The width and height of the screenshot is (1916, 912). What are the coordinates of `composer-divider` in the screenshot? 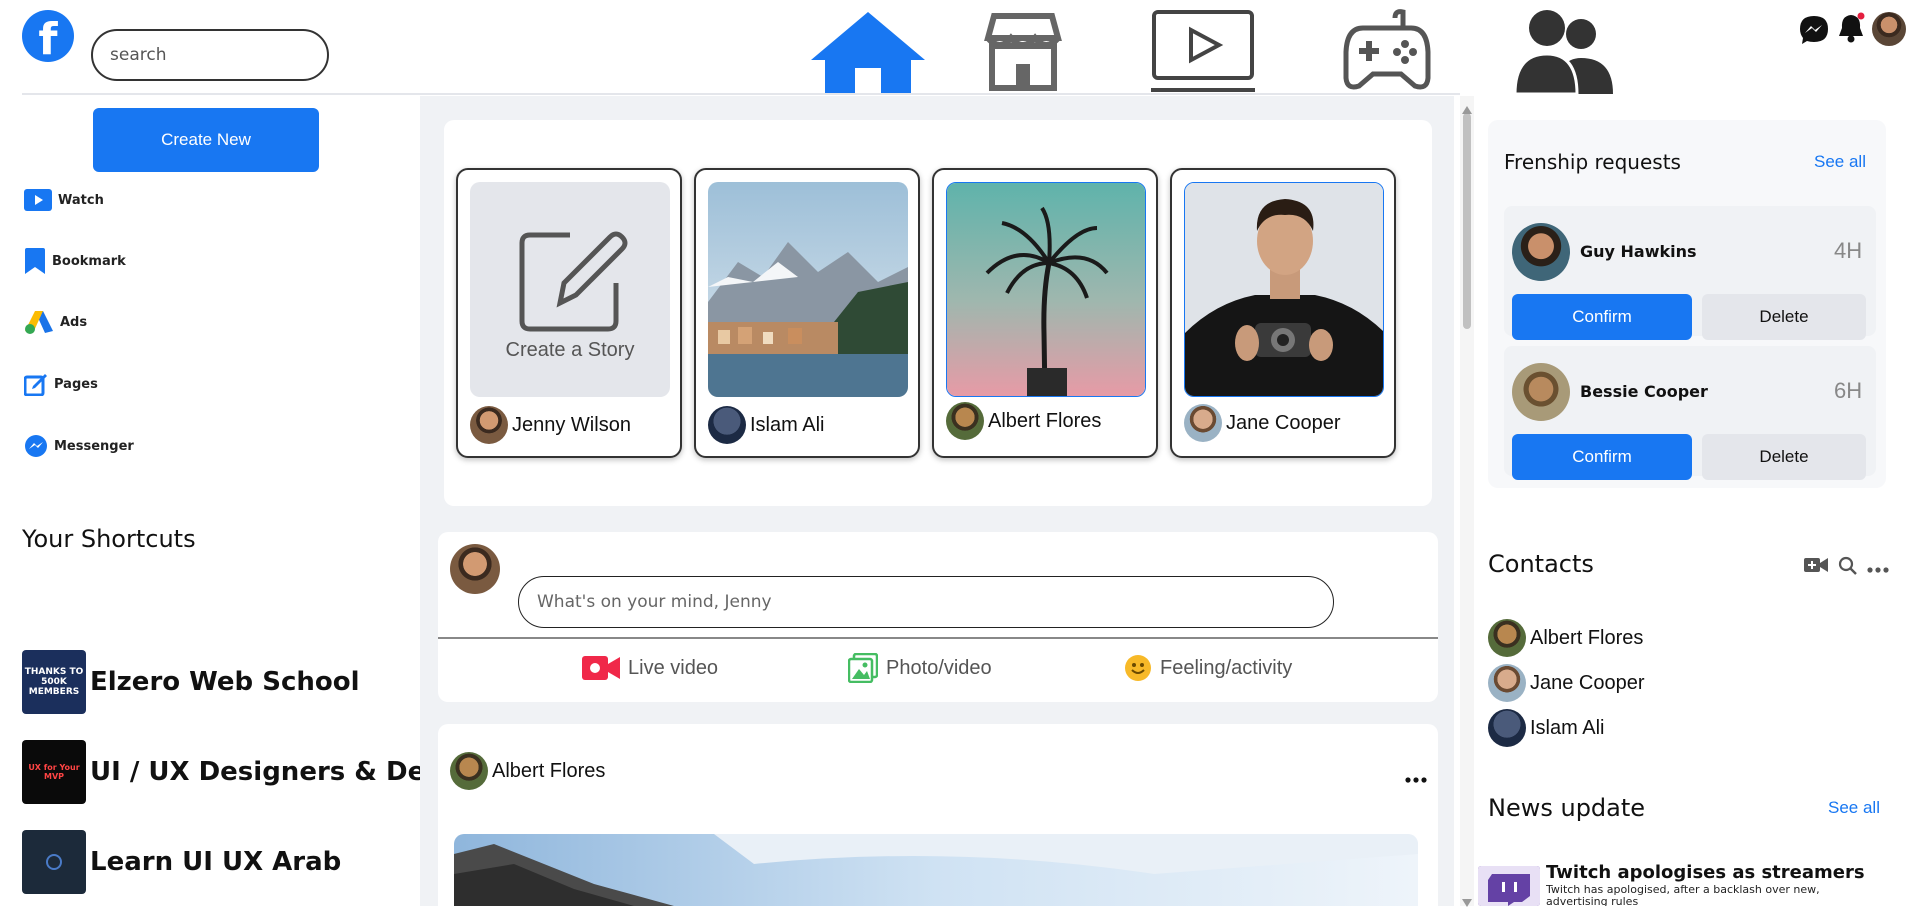 It's located at (938, 638).